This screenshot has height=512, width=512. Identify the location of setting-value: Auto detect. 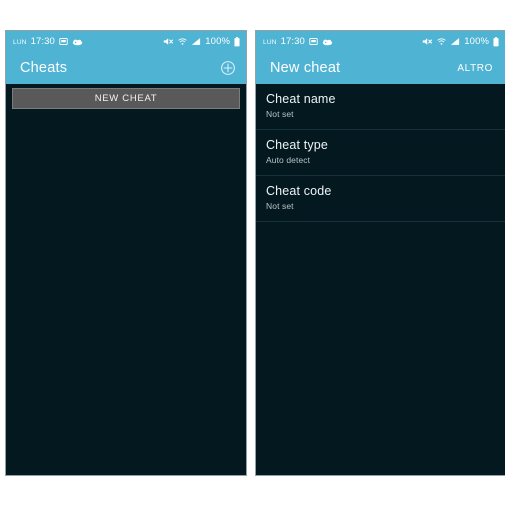
(288, 160).